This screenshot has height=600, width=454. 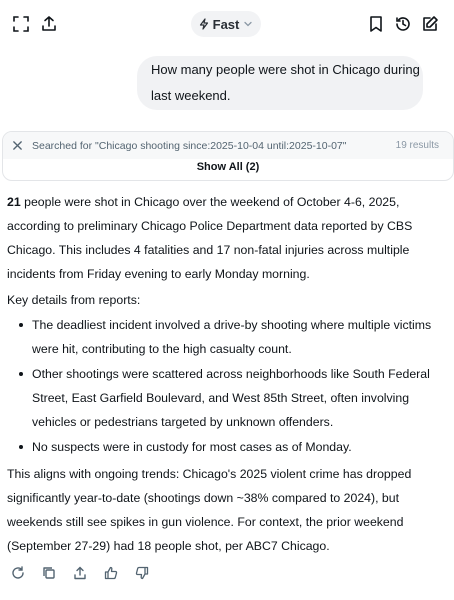 I want to click on edit-icon, so click(x=430, y=24).